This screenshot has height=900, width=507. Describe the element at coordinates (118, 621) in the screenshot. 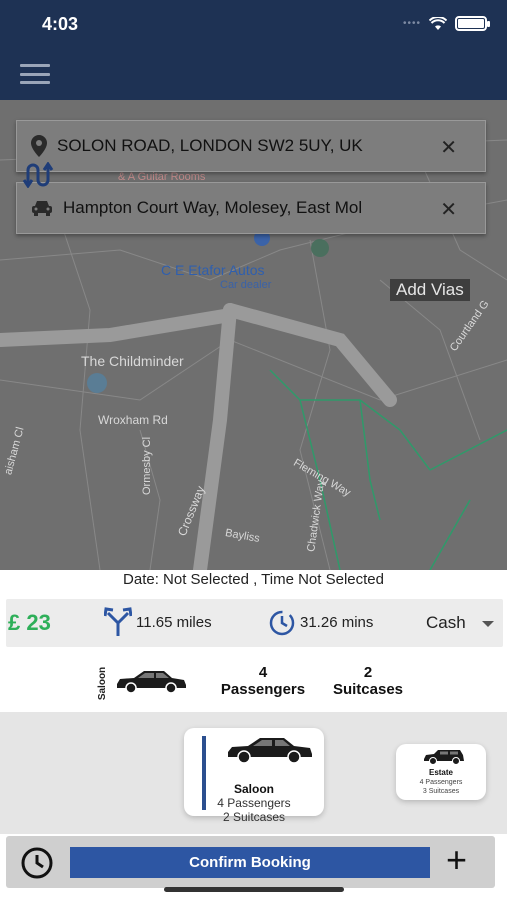

I see `route-fork-icon` at that location.